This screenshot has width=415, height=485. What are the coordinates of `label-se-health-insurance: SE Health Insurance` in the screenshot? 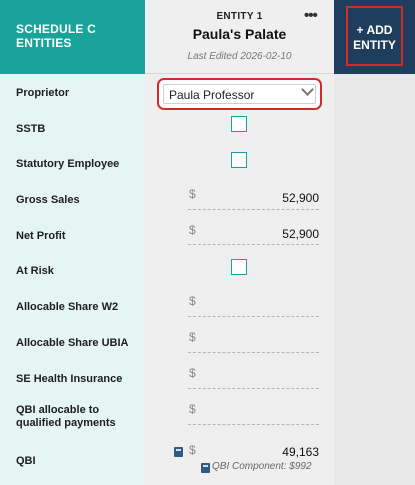 It's located at (69, 379).